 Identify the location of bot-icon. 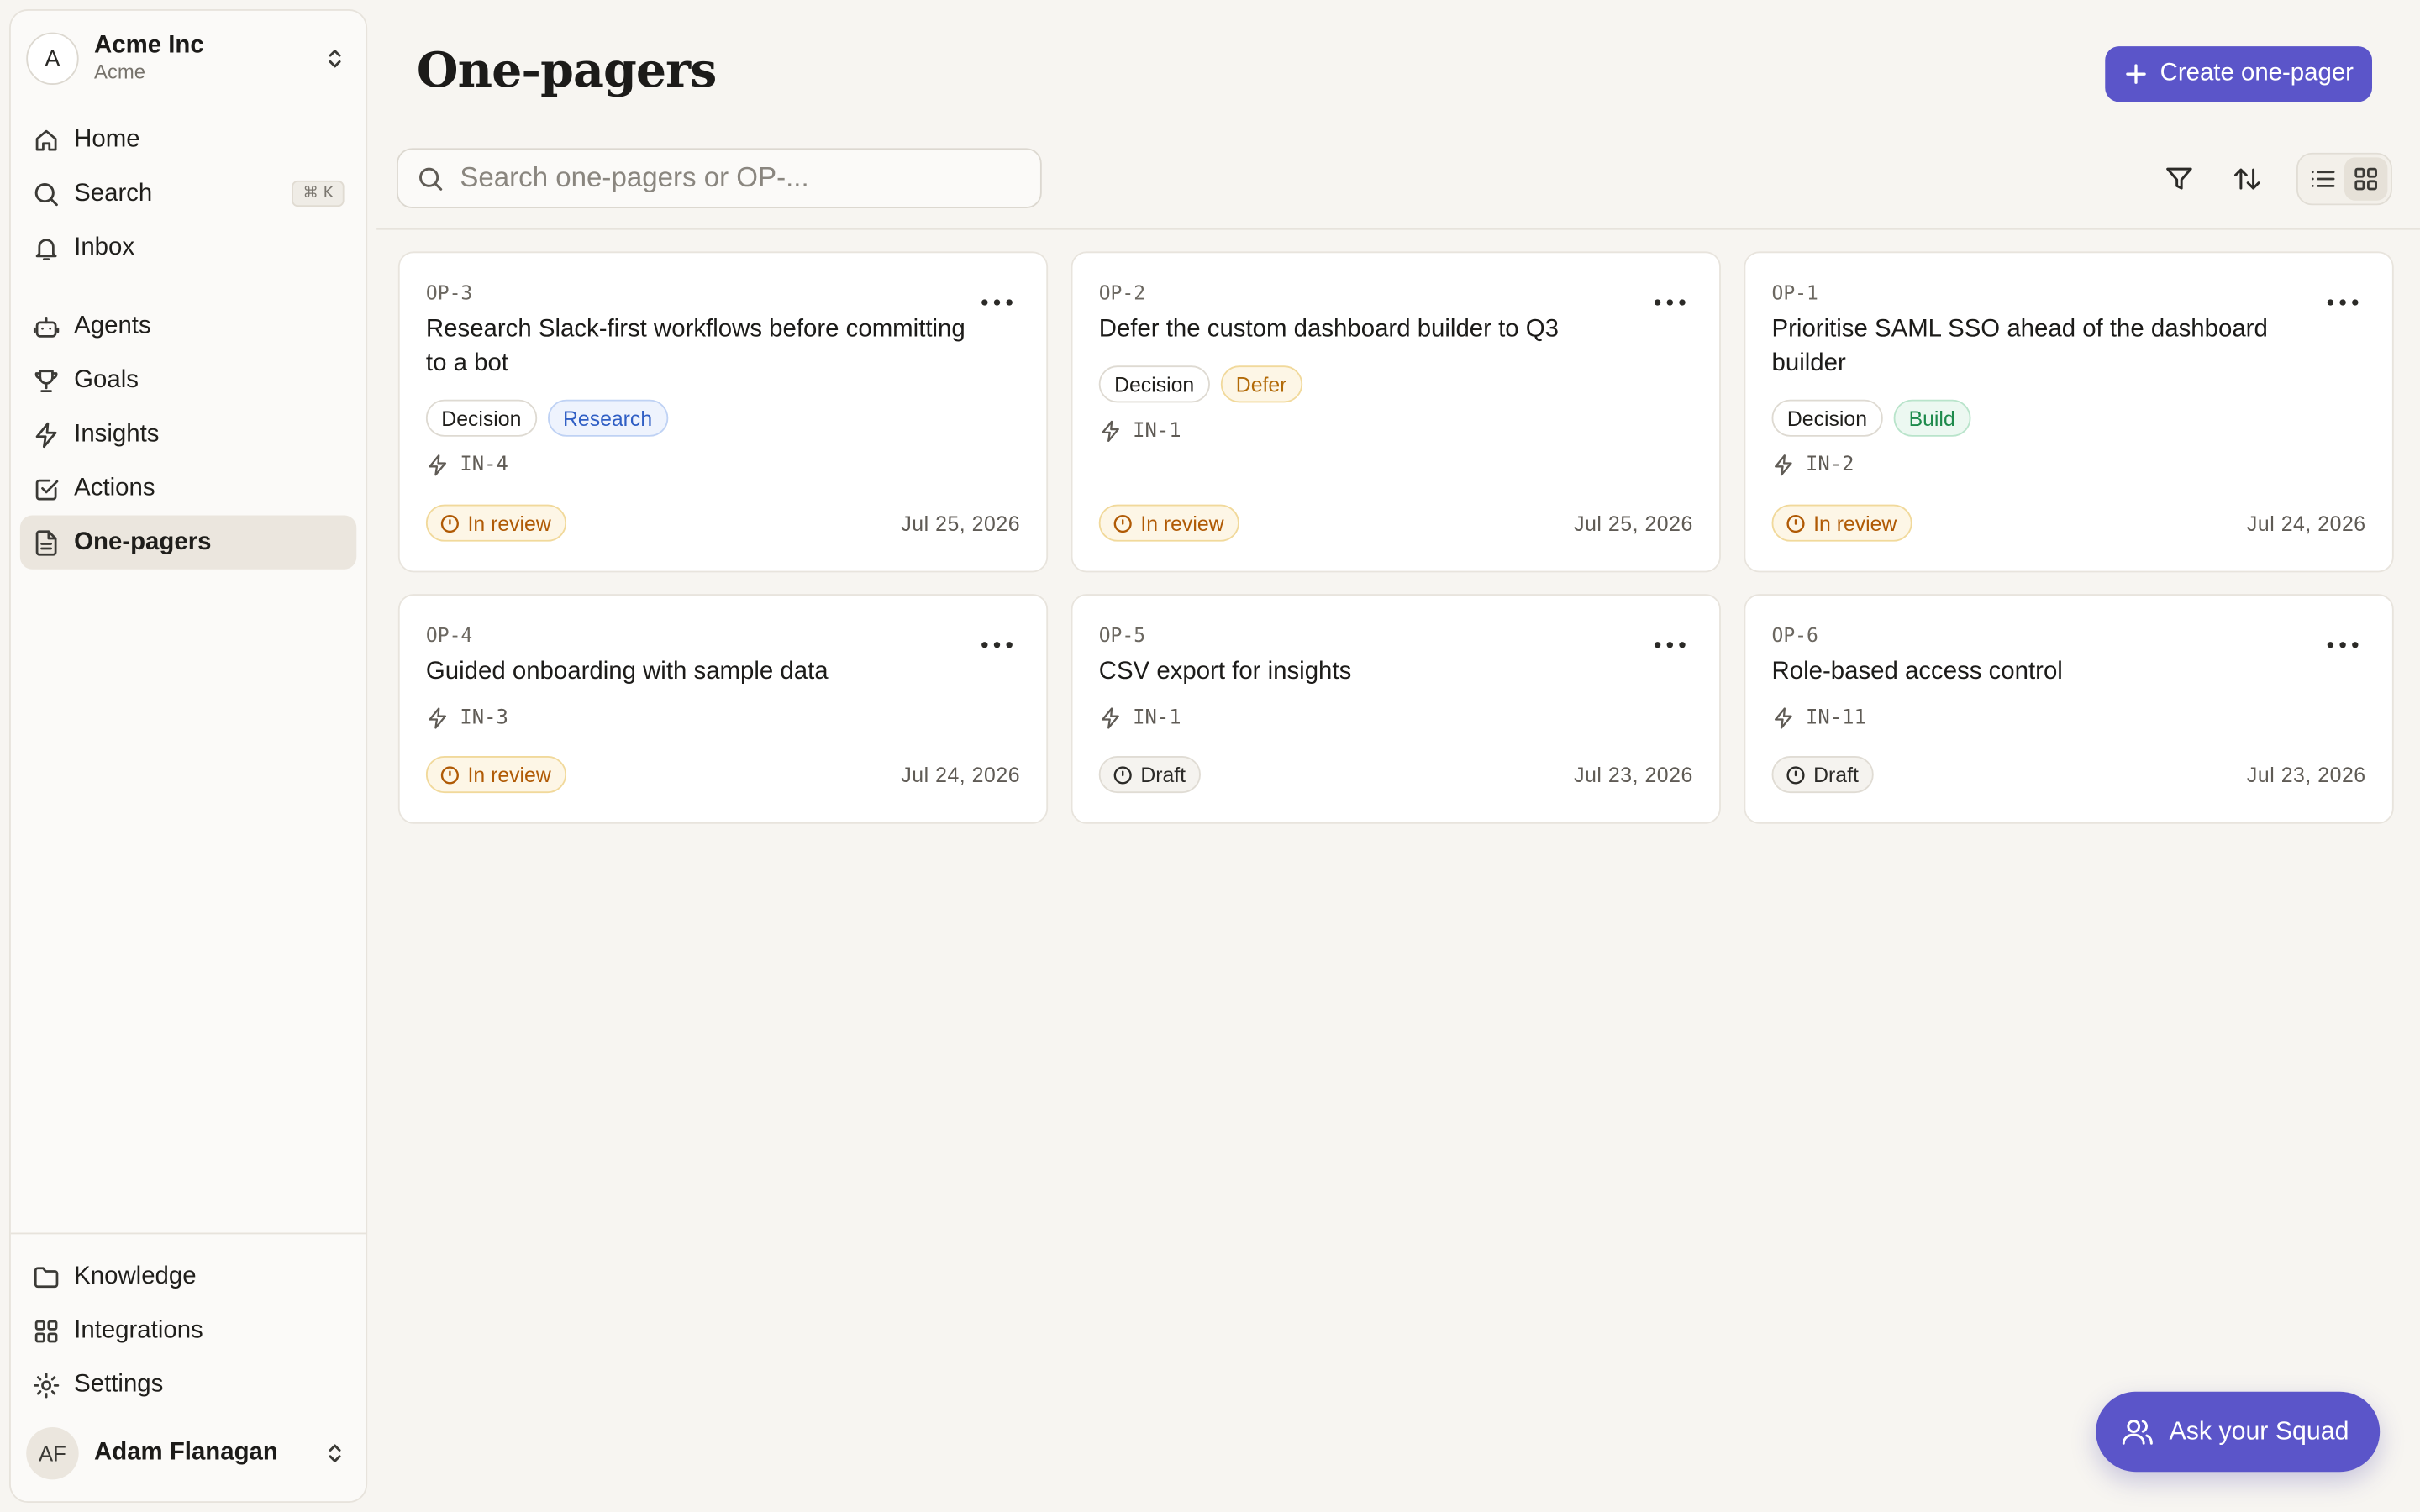
(46, 326).